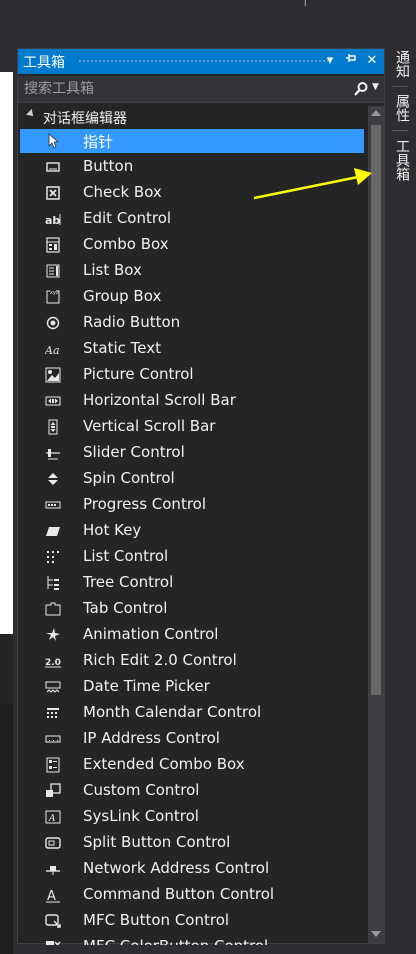 The height and width of the screenshot is (954, 416). What do you see at coordinates (6, 829) in the screenshot?
I see `output-pane` at bounding box center [6, 829].